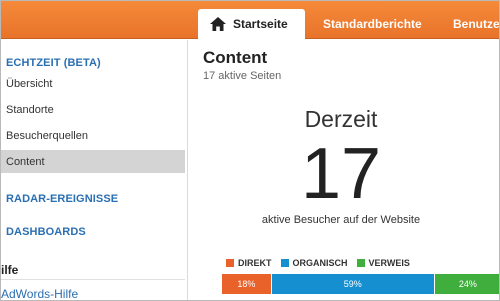 Image resolution: width=500 pixels, height=301 pixels. I want to click on legend-item-organic: ORGANISCH, so click(314, 263).